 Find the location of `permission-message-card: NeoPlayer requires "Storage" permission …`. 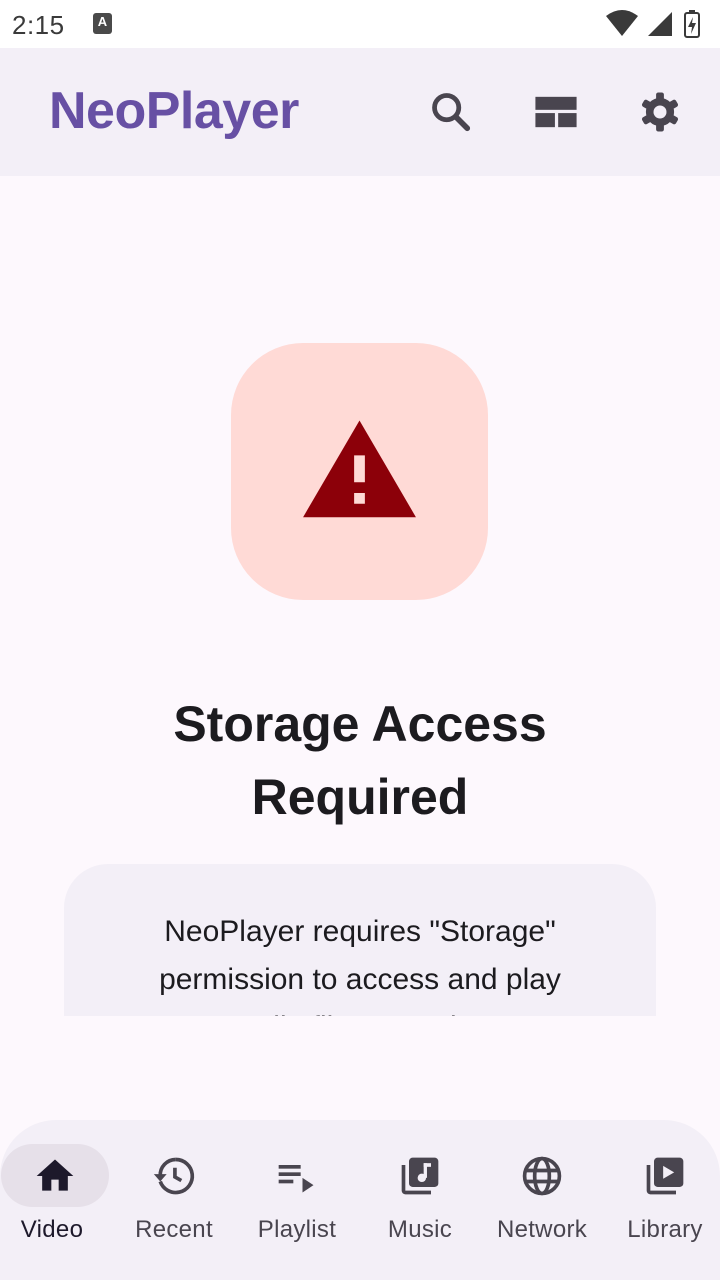

permission-message-card: NeoPlayer requires "Storage" permission … is located at coordinates (360, 940).